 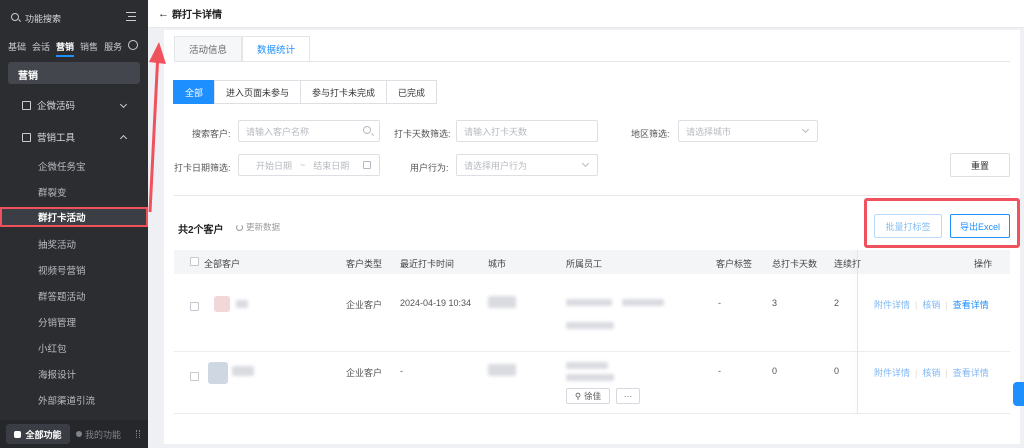 I want to click on fixed-column-shadow, so click(x=857, y=332).